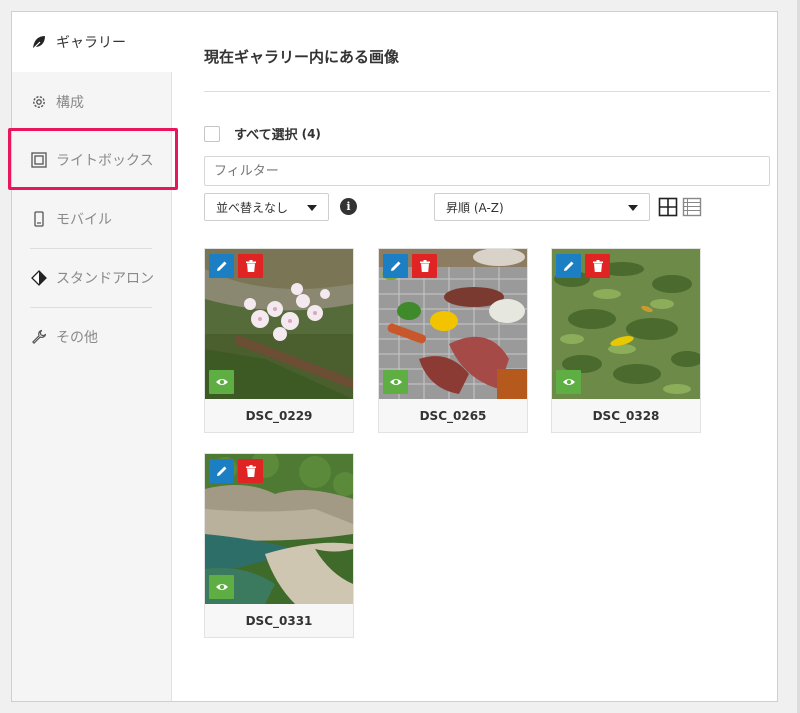 Image resolution: width=800 pixels, height=713 pixels. What do you see at coordinates (487, 171) in the screenshot?
I see `filter-input` at bounding box center [487, 171].